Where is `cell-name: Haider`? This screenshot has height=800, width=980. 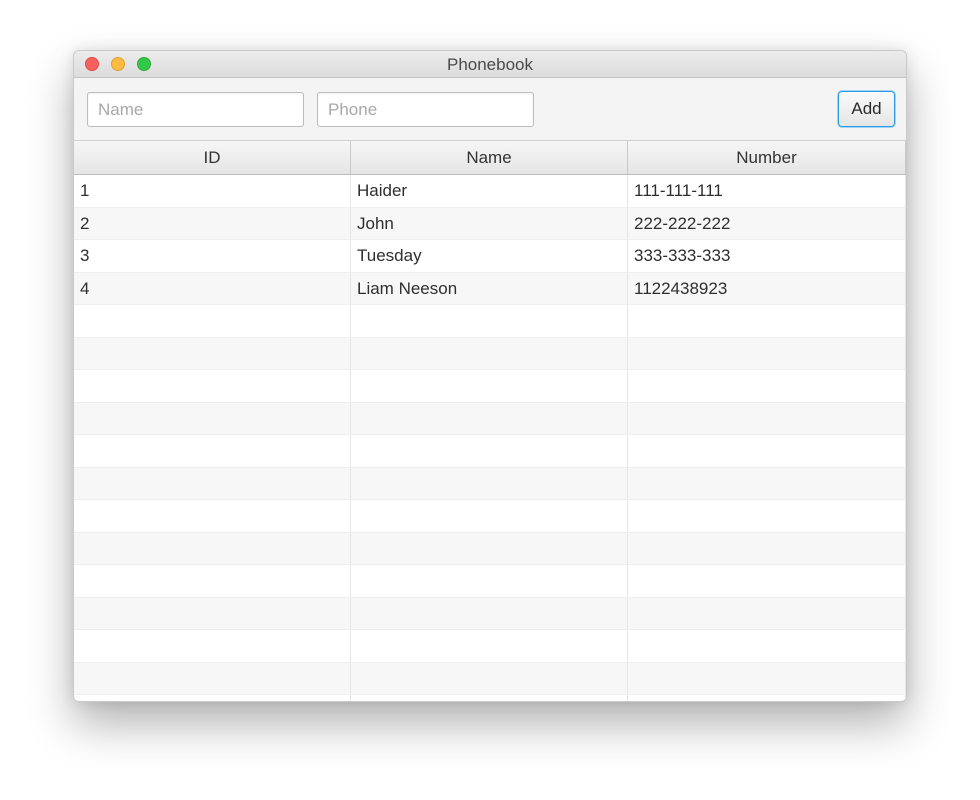
cell-name: Haider is located at coordinates (489, 191).